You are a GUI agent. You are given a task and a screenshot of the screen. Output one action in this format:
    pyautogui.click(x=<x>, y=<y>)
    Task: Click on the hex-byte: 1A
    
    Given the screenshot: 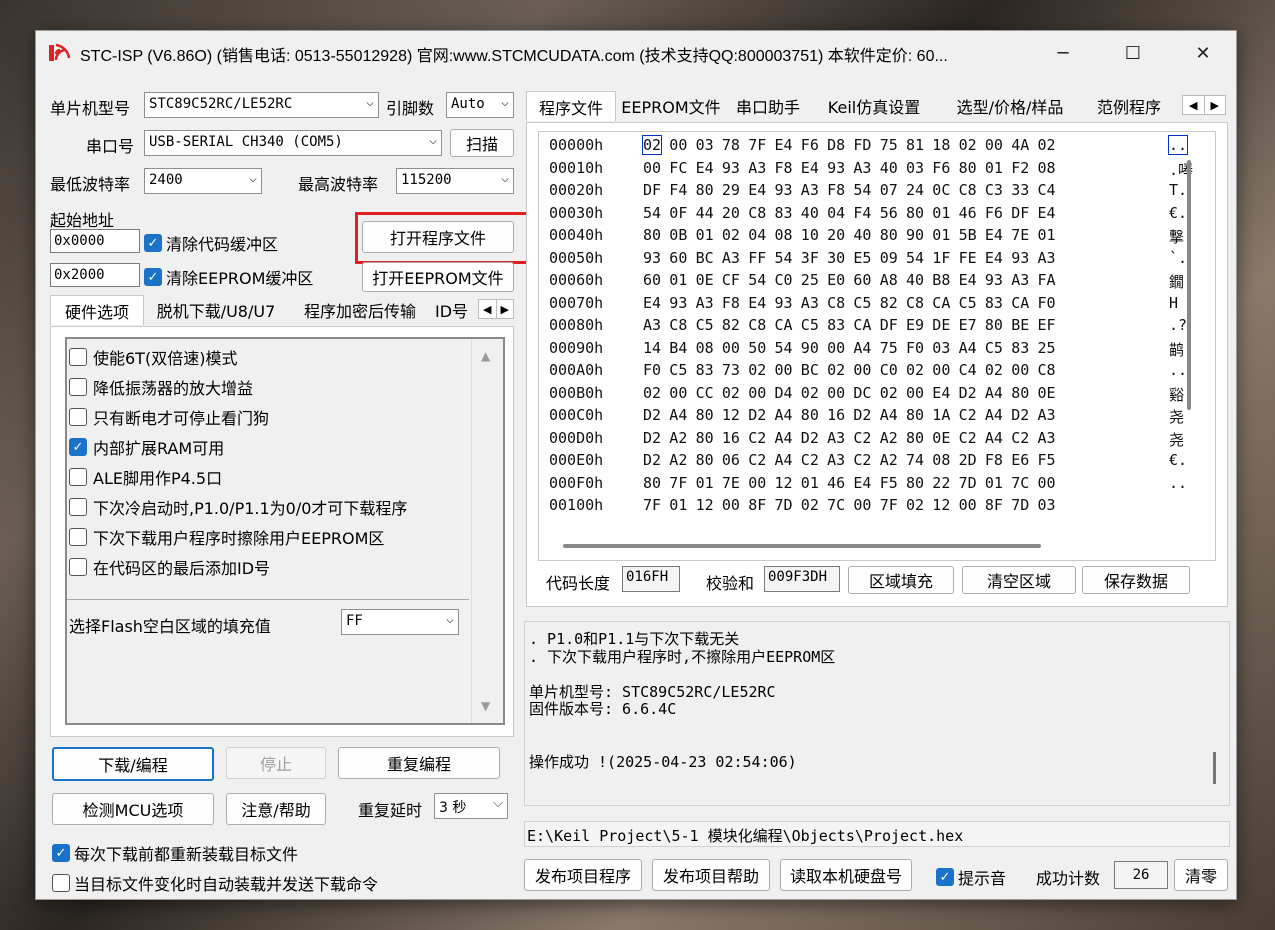 What is the action you would take?
    pyautogui.click(x=941, y=415)
    